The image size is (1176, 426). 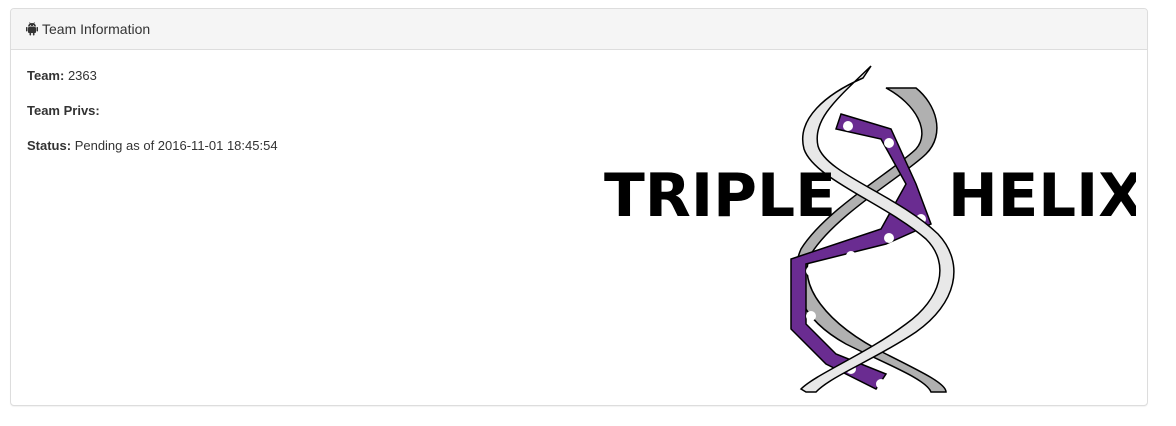 I want to click on status-value: Pending as of 2016-11-01 18:45:54, so click(x=176, y=145).